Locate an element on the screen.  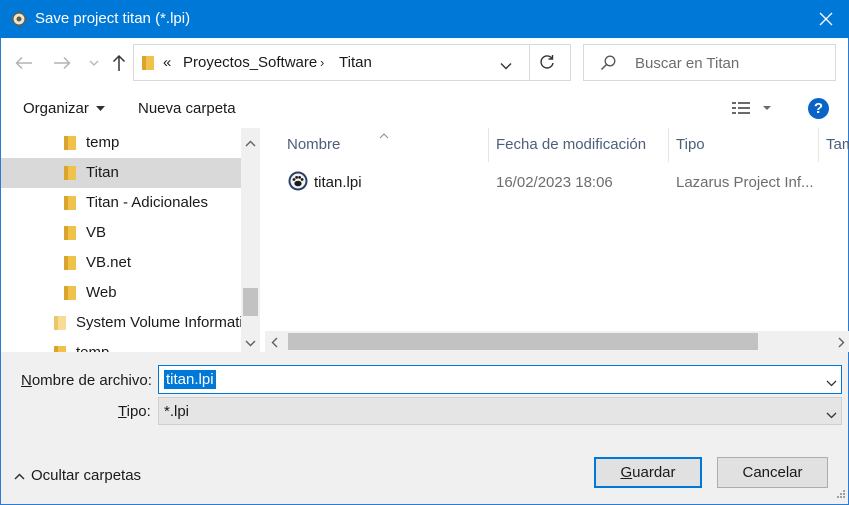
back-button is located at coordinates (24, 63).